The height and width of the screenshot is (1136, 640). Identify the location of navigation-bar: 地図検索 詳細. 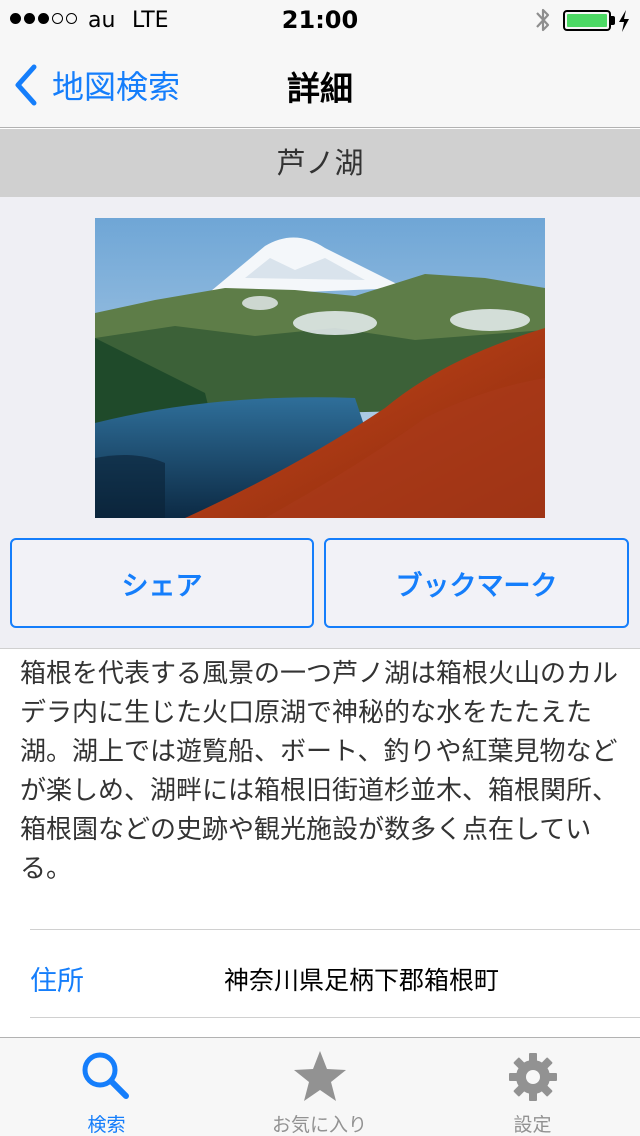
(320, 84).